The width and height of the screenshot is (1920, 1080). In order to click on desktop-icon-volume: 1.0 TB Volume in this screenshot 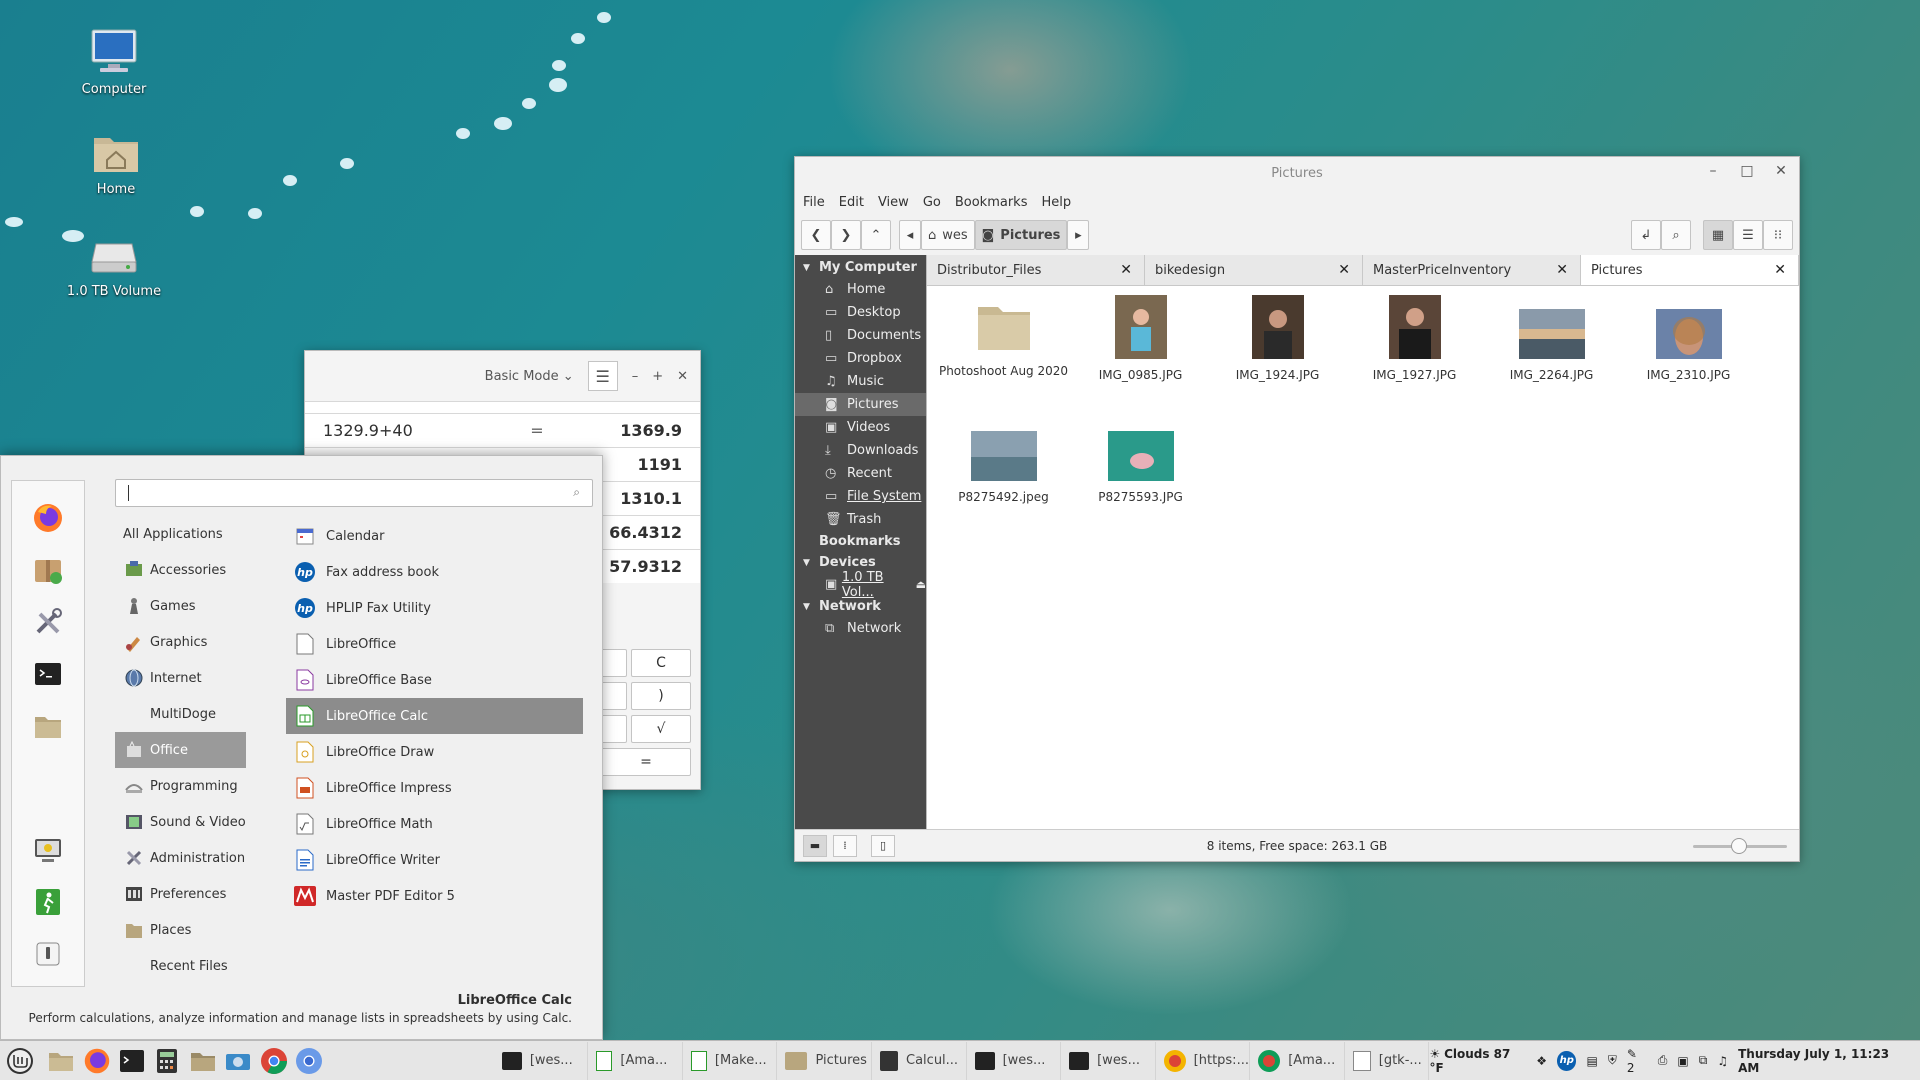, I will do `click(114, 263)`.